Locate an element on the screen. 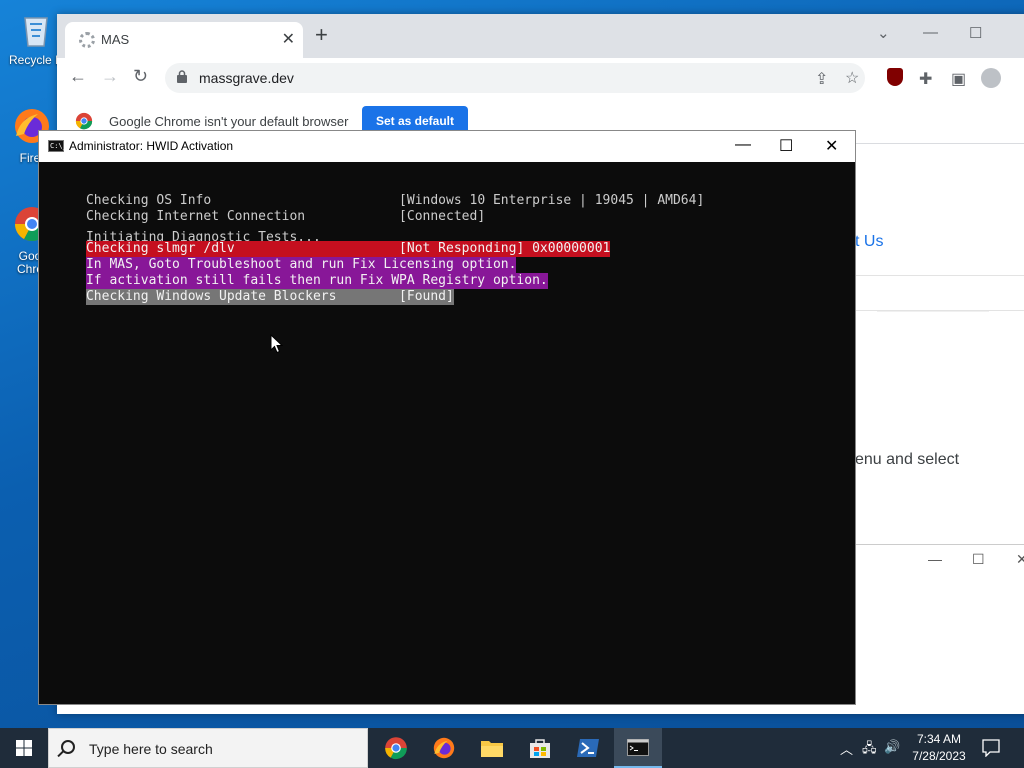 The width and height of the screenshot is (1024, 768). recycle-bin-icon is located at coordinates (36, 32).